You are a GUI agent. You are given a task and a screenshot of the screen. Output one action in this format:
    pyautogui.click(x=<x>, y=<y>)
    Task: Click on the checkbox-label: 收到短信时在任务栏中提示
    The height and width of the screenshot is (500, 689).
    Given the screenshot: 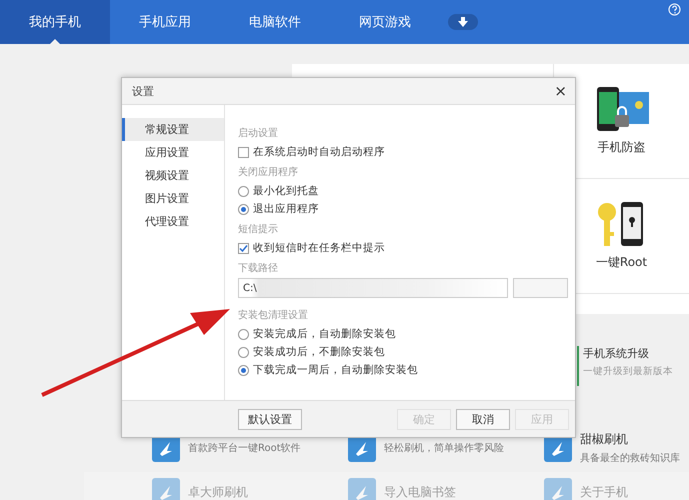 What is the action you would take?
    pyautogui.click(x=319, y=248)
    